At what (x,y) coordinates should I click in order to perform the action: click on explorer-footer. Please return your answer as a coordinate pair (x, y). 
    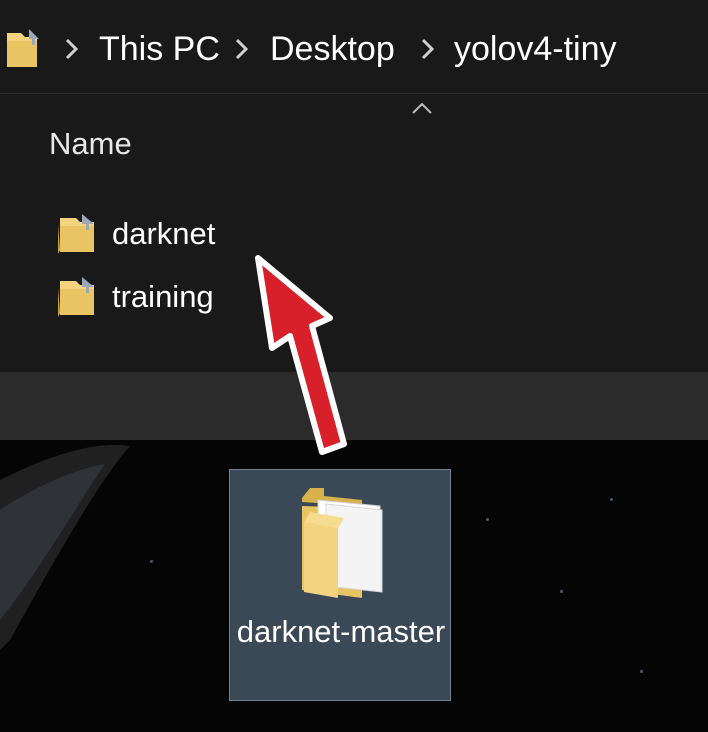
    Looking at the image, I should click on (354, 406).